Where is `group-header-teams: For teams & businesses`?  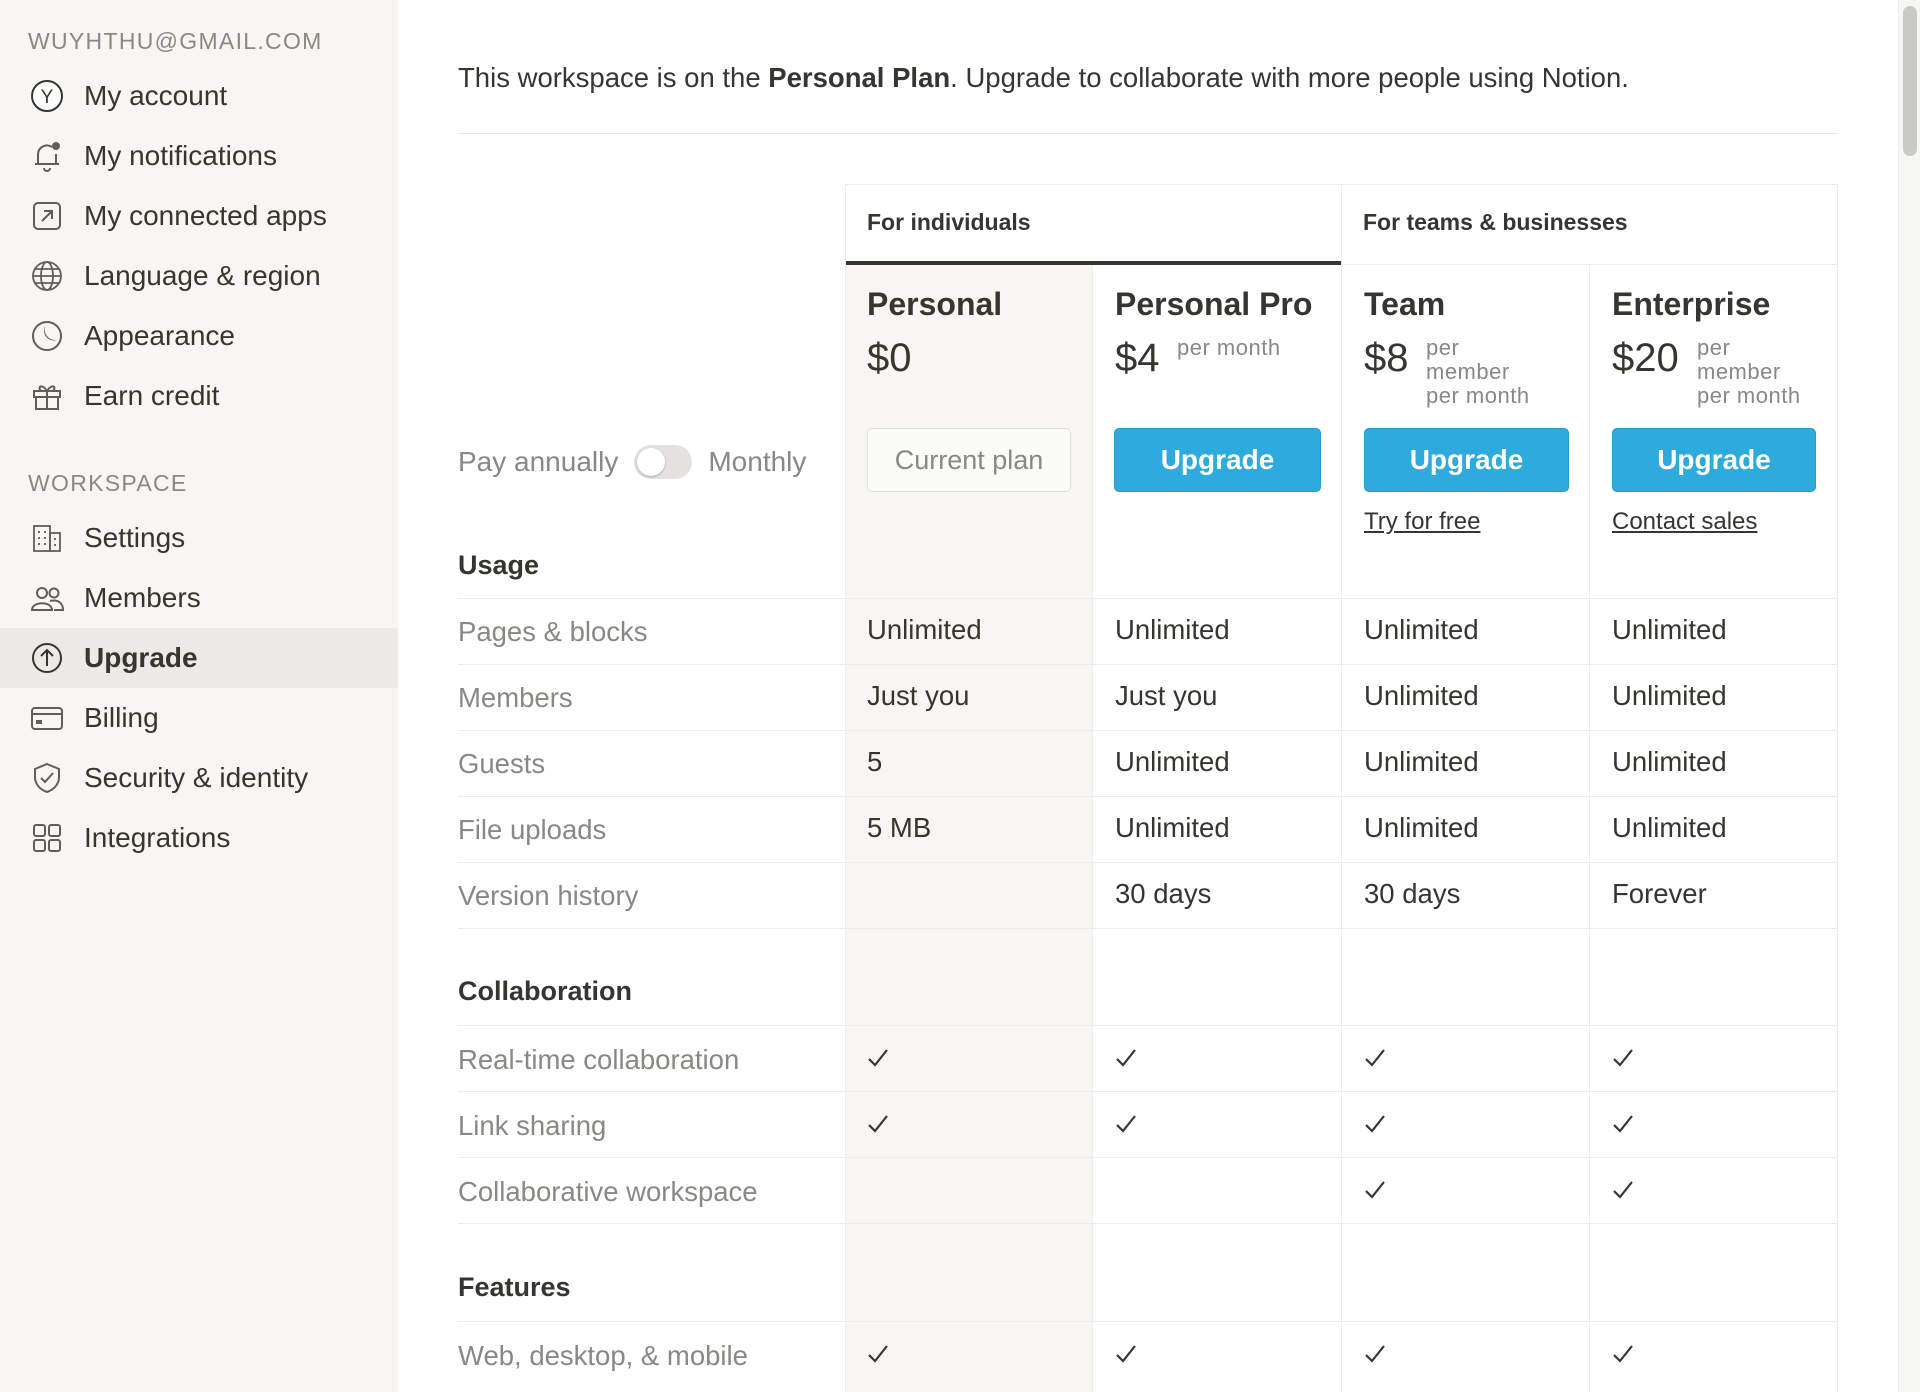 group-header-teams: For teams & businesses is located at coordinates (1495, 221).